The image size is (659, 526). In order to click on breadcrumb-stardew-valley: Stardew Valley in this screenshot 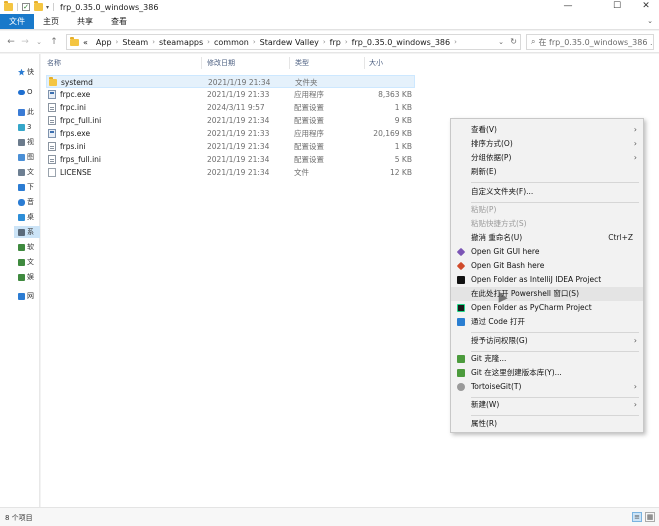, I will do `click(289, 42)`.